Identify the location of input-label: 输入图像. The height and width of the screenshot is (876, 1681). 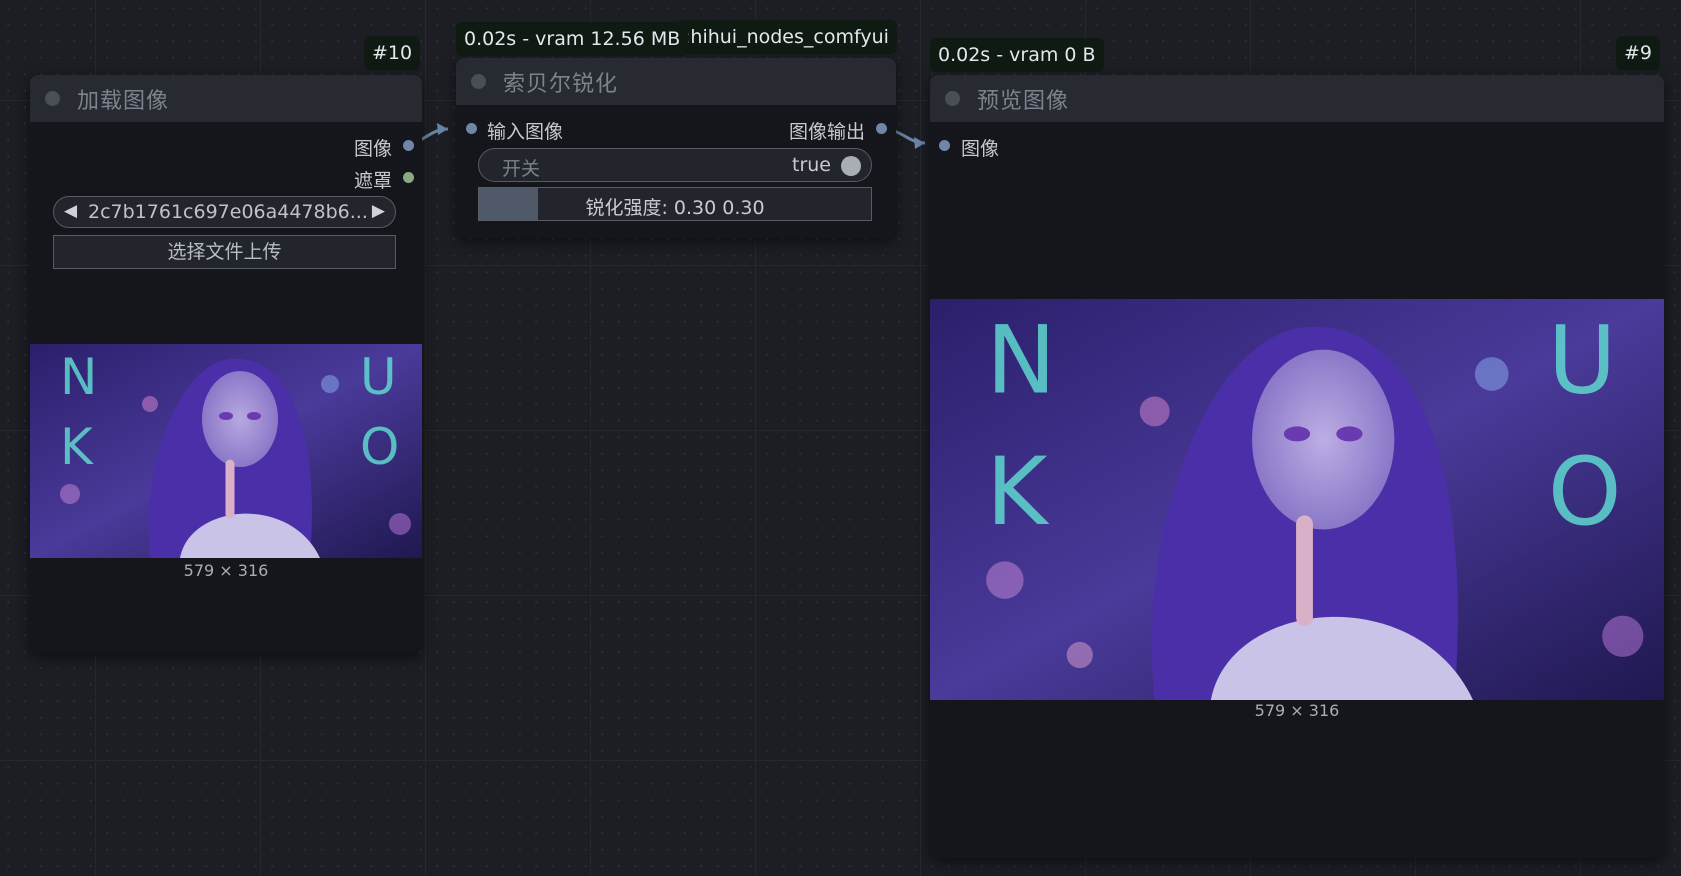
(525, 132).